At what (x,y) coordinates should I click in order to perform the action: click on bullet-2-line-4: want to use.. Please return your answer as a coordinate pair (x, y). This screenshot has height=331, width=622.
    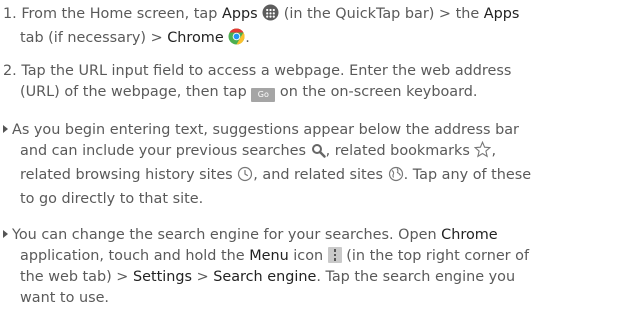
    Looking at the image, I should click on (64, 298).